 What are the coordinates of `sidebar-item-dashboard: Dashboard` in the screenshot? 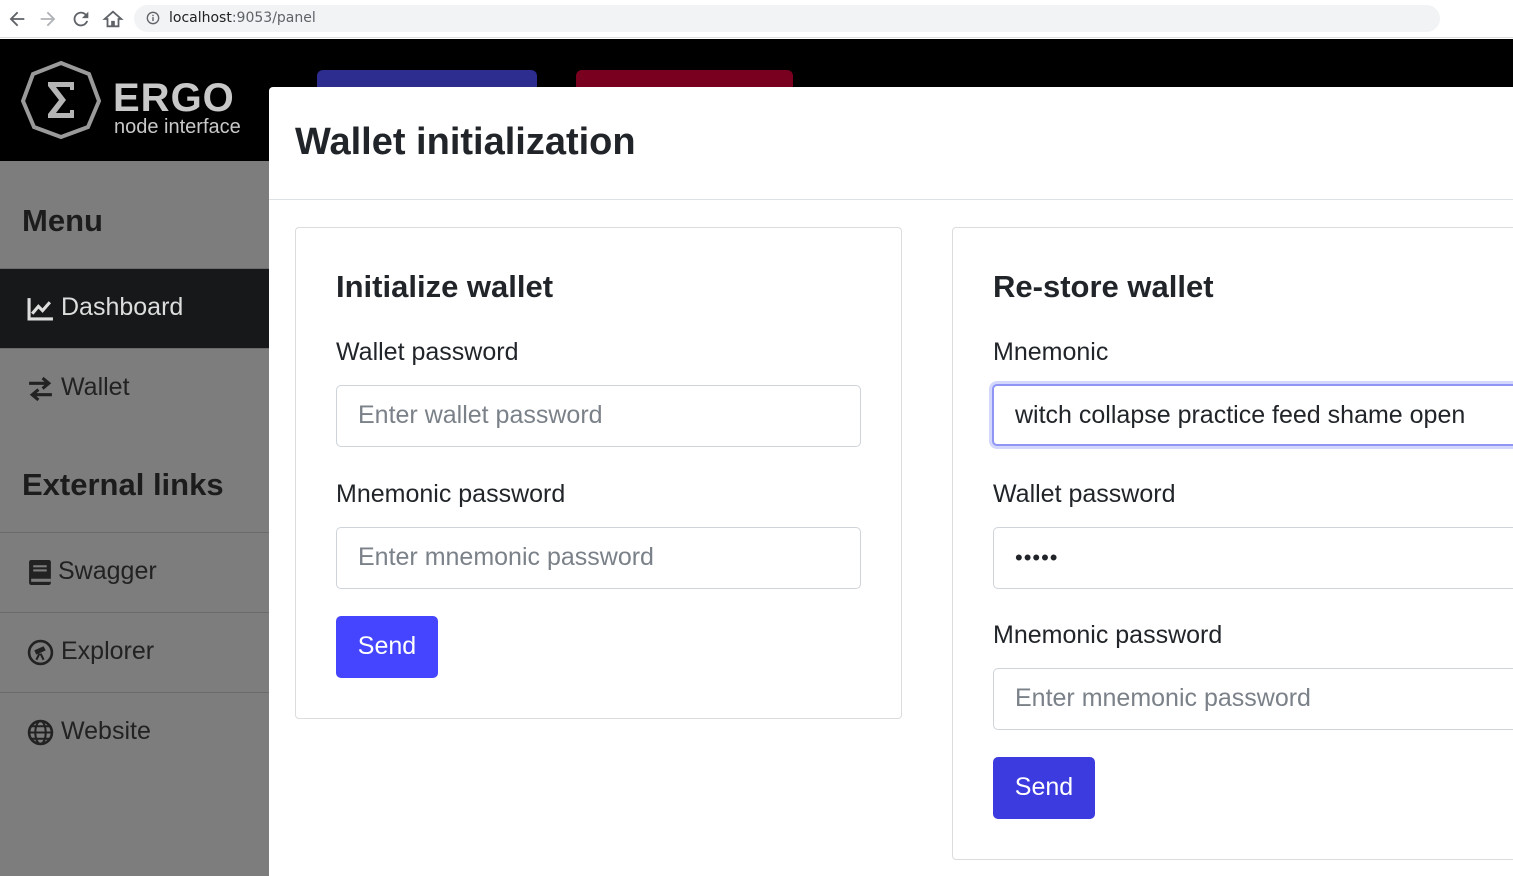 It's located at (134, 308).